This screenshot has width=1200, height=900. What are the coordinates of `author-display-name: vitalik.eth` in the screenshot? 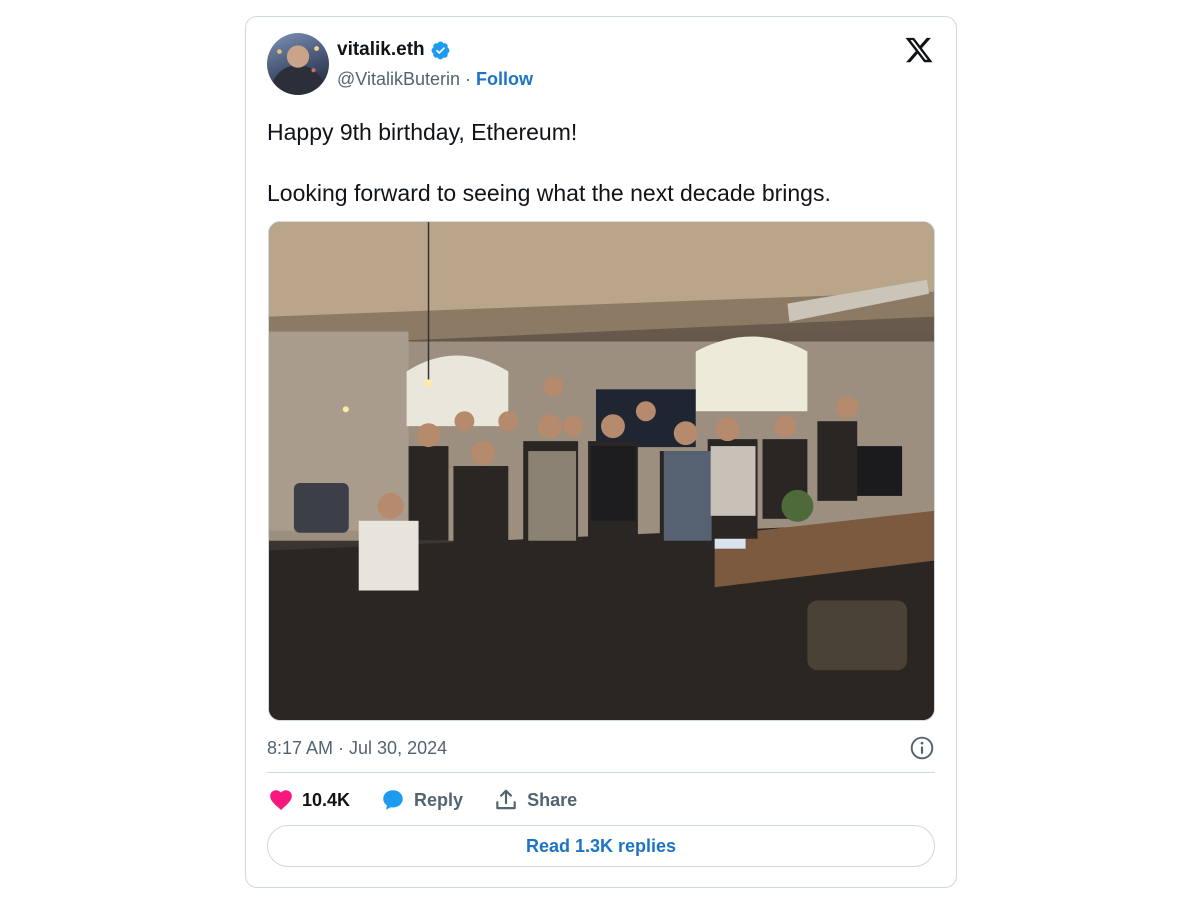 It's located at (381, 50).